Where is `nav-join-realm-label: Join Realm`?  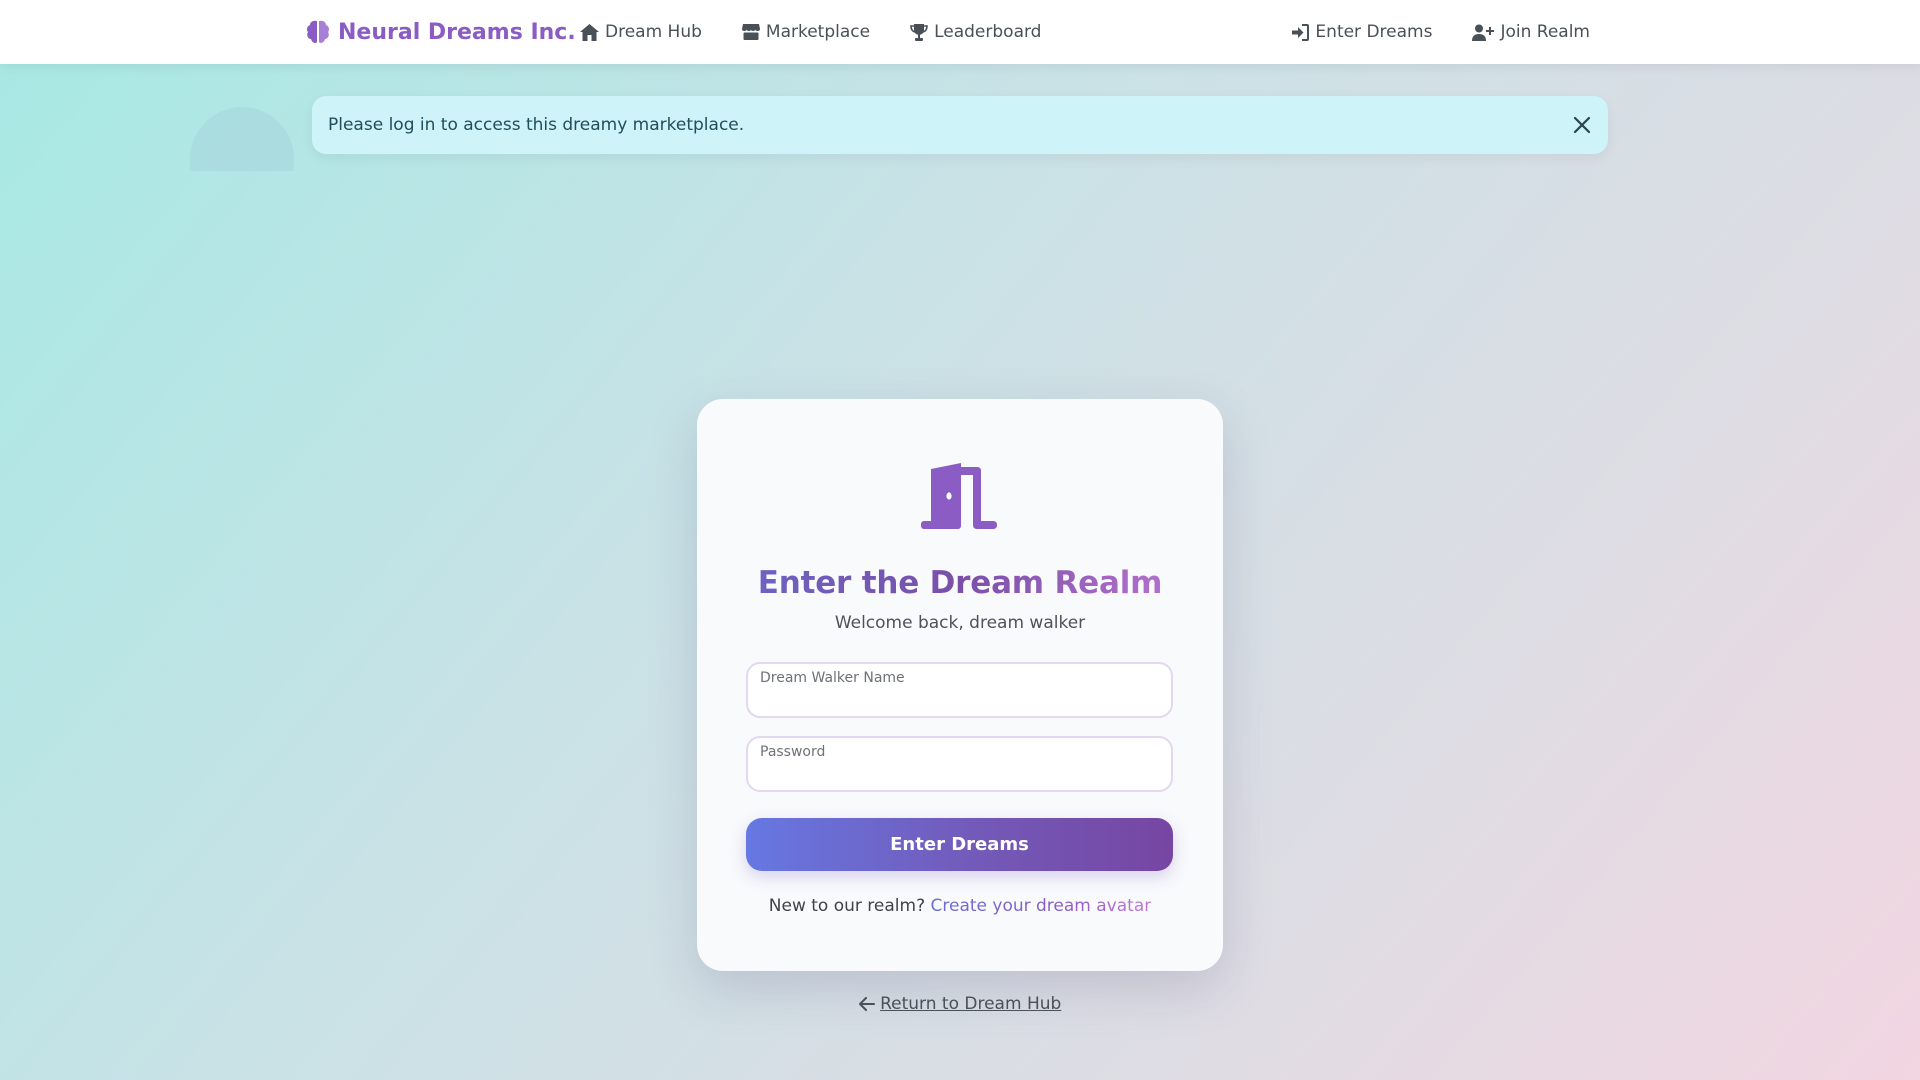
nav-join-realm-label: Join Realm is located at coordinates (1545, 32).